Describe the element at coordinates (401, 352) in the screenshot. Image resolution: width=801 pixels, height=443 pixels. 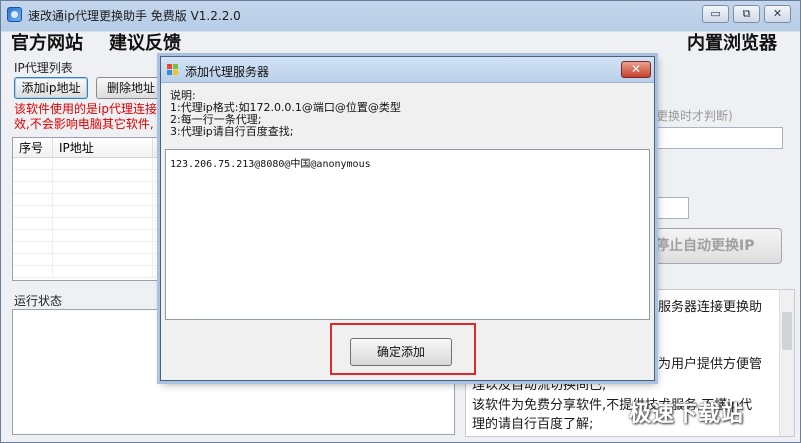
I see `confirm-add-button: 确定添加` at that location.